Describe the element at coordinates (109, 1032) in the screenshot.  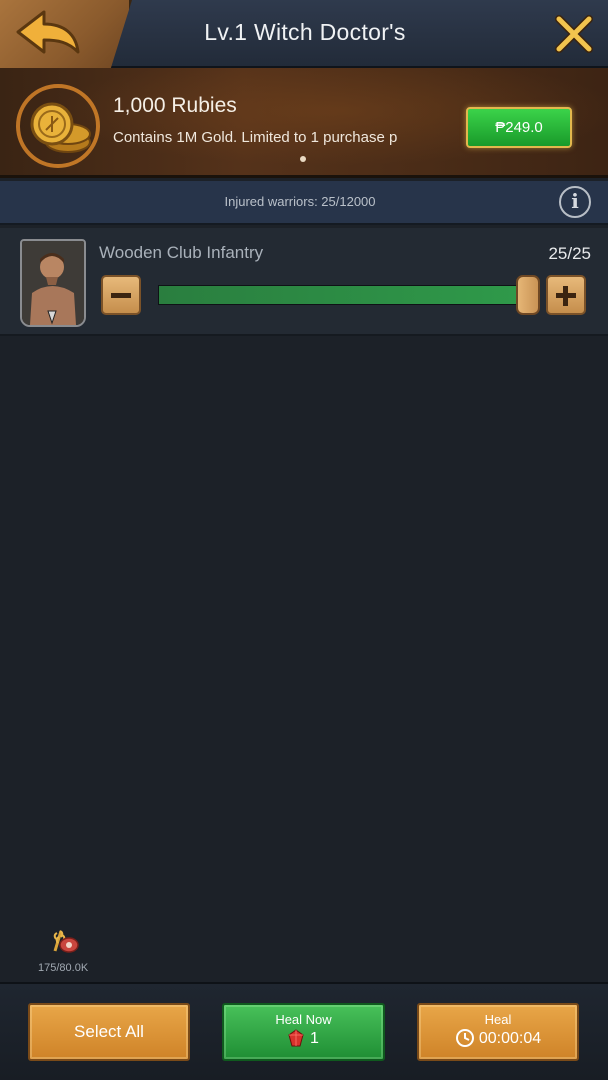
I see `select-all-button: Select All` at that location.